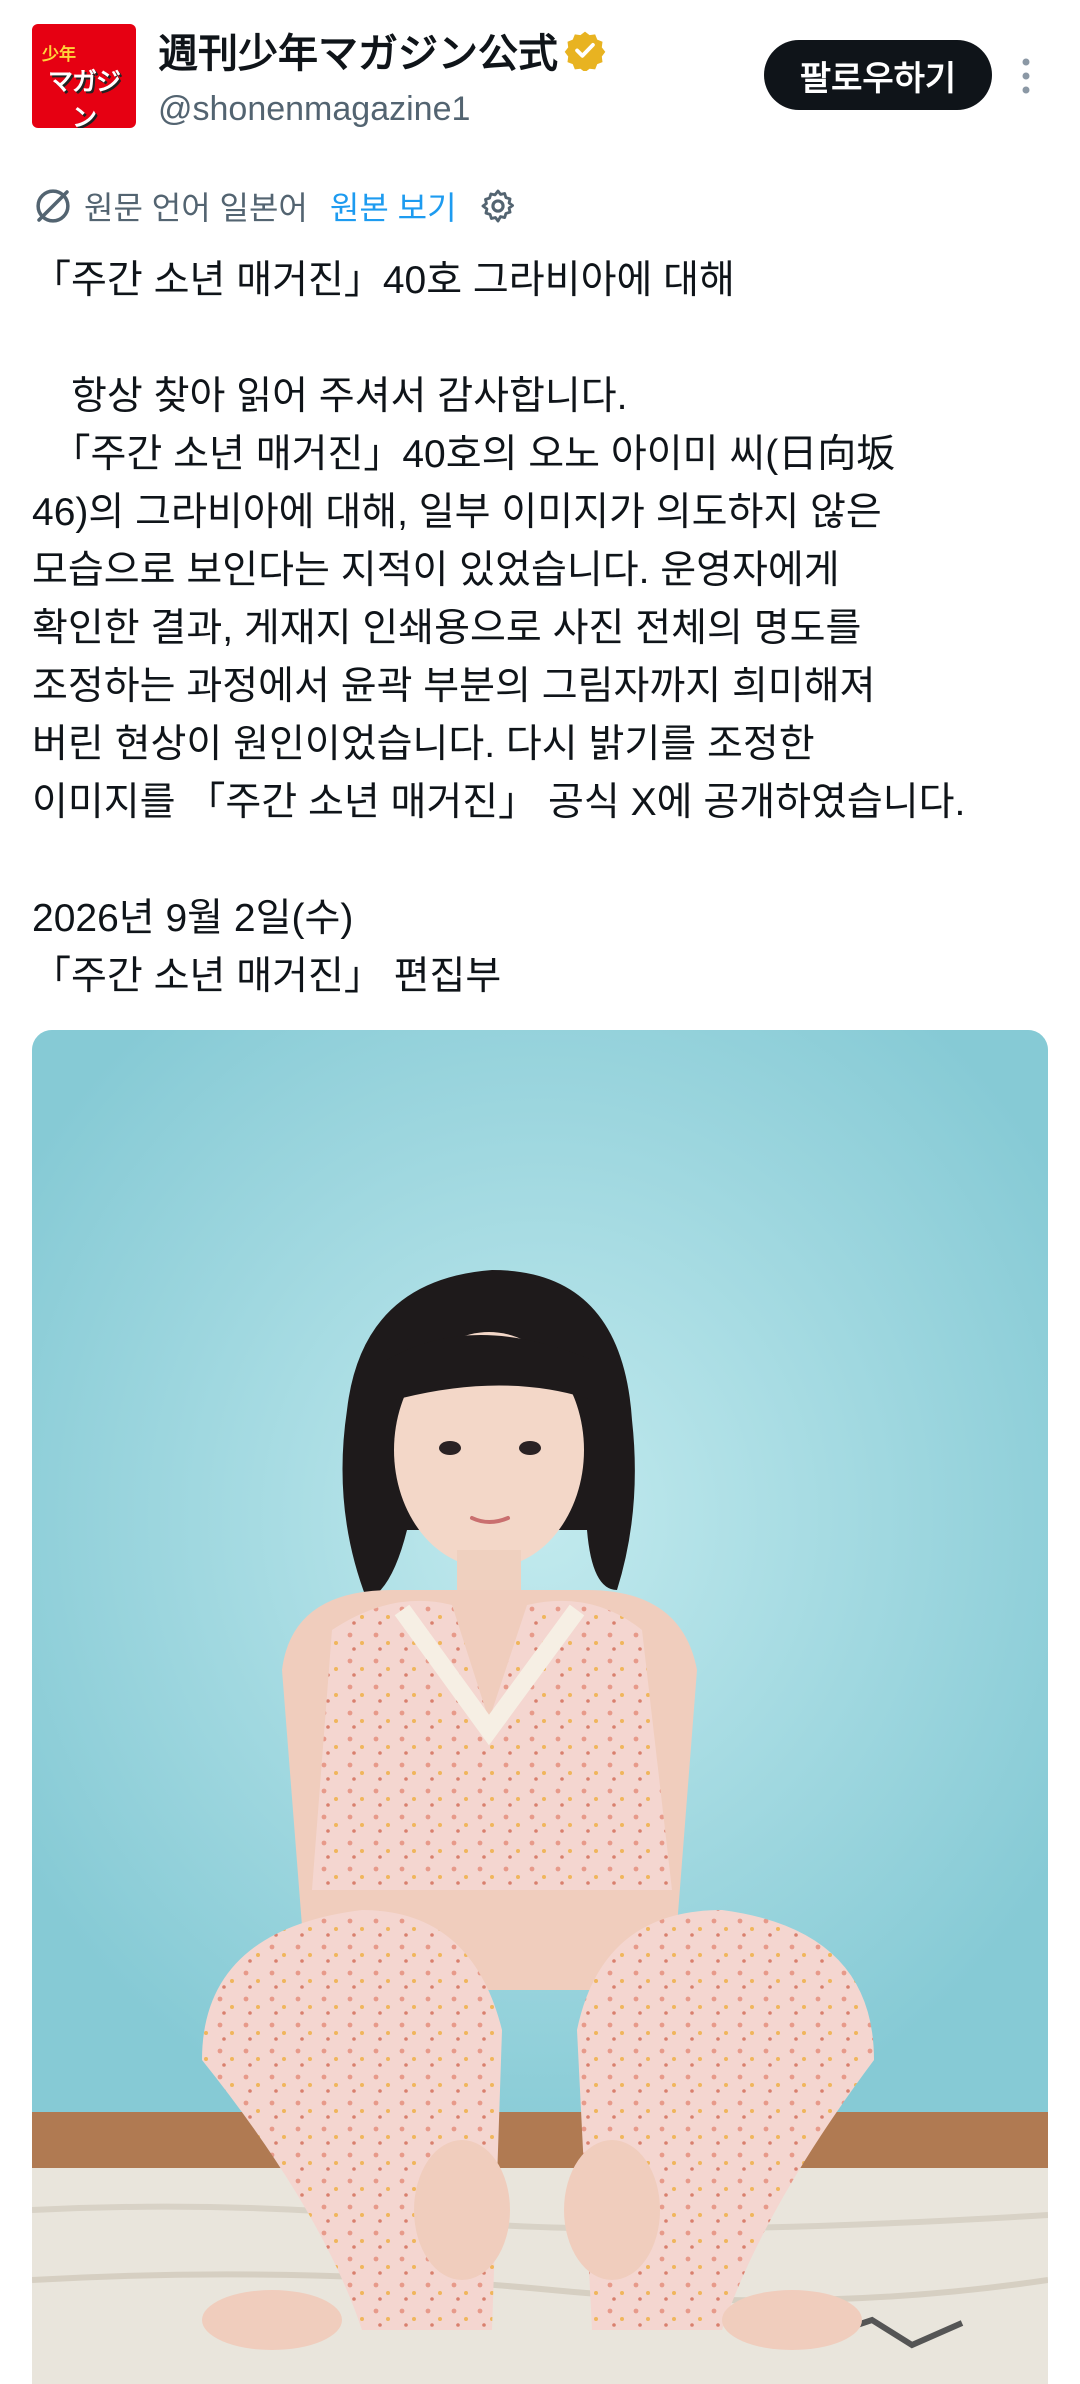 The image size is (1080, 2384). I want to click on tweet-line: 버린 현상이 원인이었습니다. 다시 밝기를 조정한, so click(423, 744).